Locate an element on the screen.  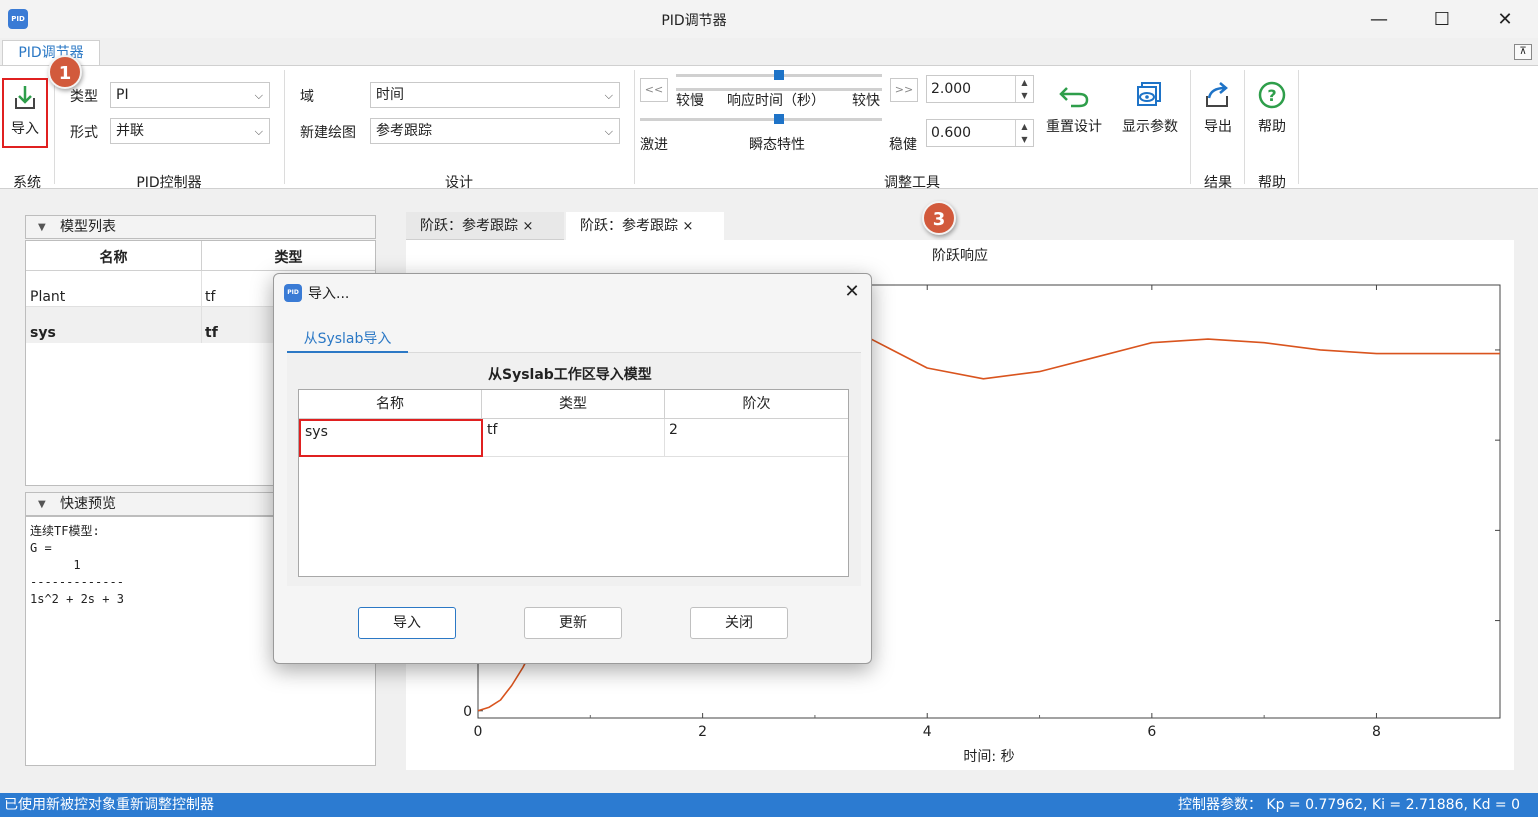
dialog-close-button: ✕ is located at coordinates (852, 292).